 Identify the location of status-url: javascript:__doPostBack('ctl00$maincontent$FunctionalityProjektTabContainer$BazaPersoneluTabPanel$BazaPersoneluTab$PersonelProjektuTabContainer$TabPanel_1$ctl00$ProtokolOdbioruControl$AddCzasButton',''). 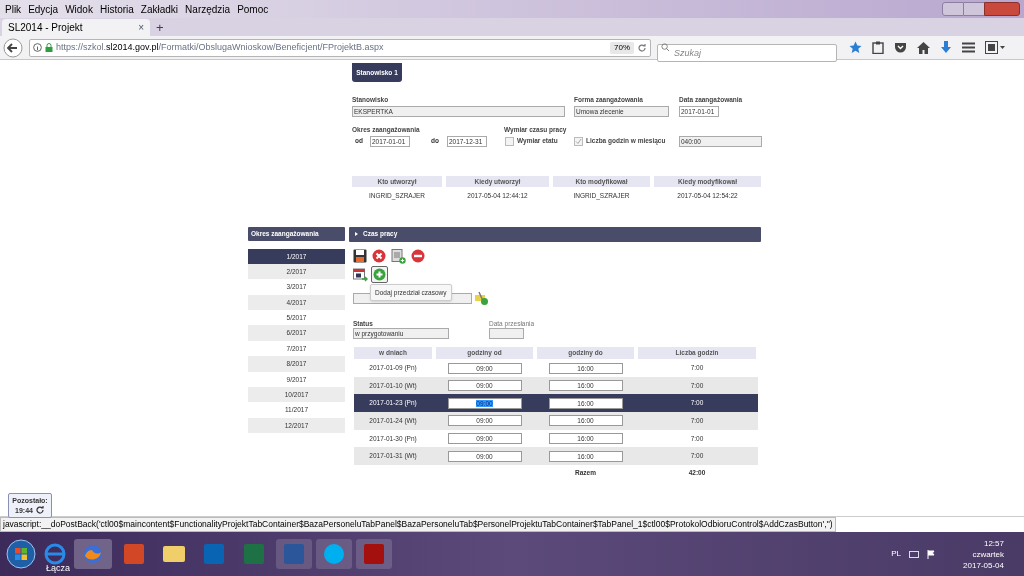
(418, 524).